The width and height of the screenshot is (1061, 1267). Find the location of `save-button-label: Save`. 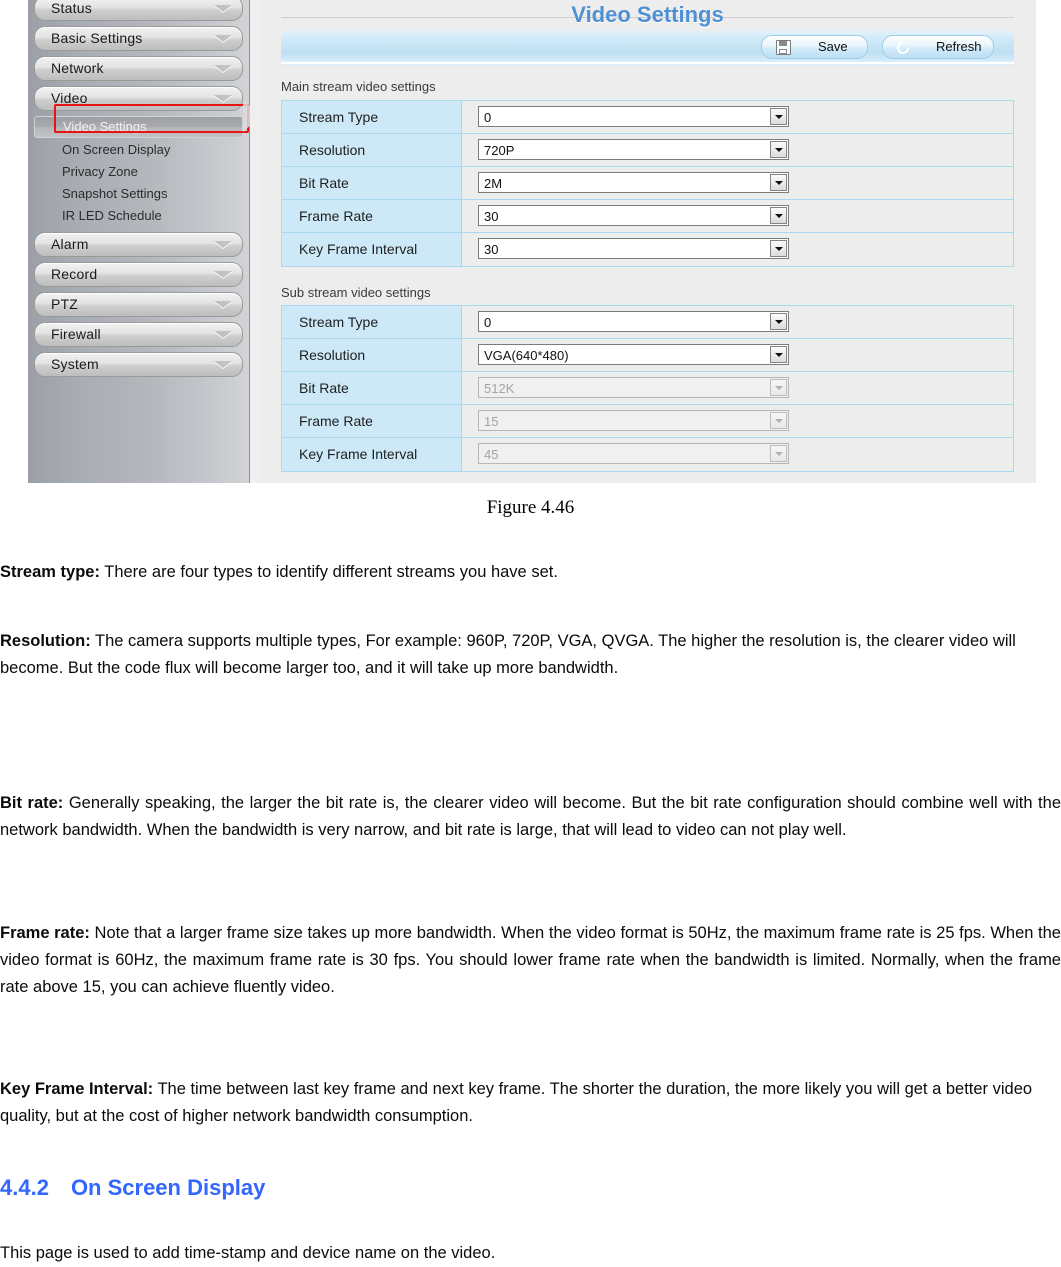

save-button-label: Save is located at coordinates (833, 46).